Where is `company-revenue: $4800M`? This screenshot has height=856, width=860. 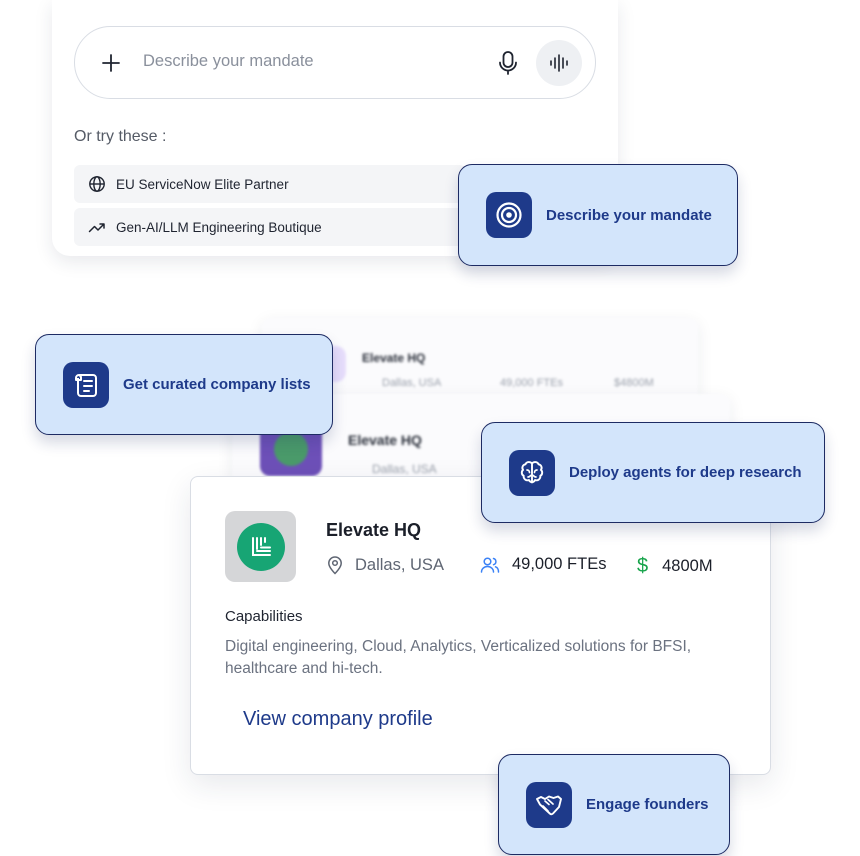
company-revenue: $4800M is located at coordinates (634, 383).